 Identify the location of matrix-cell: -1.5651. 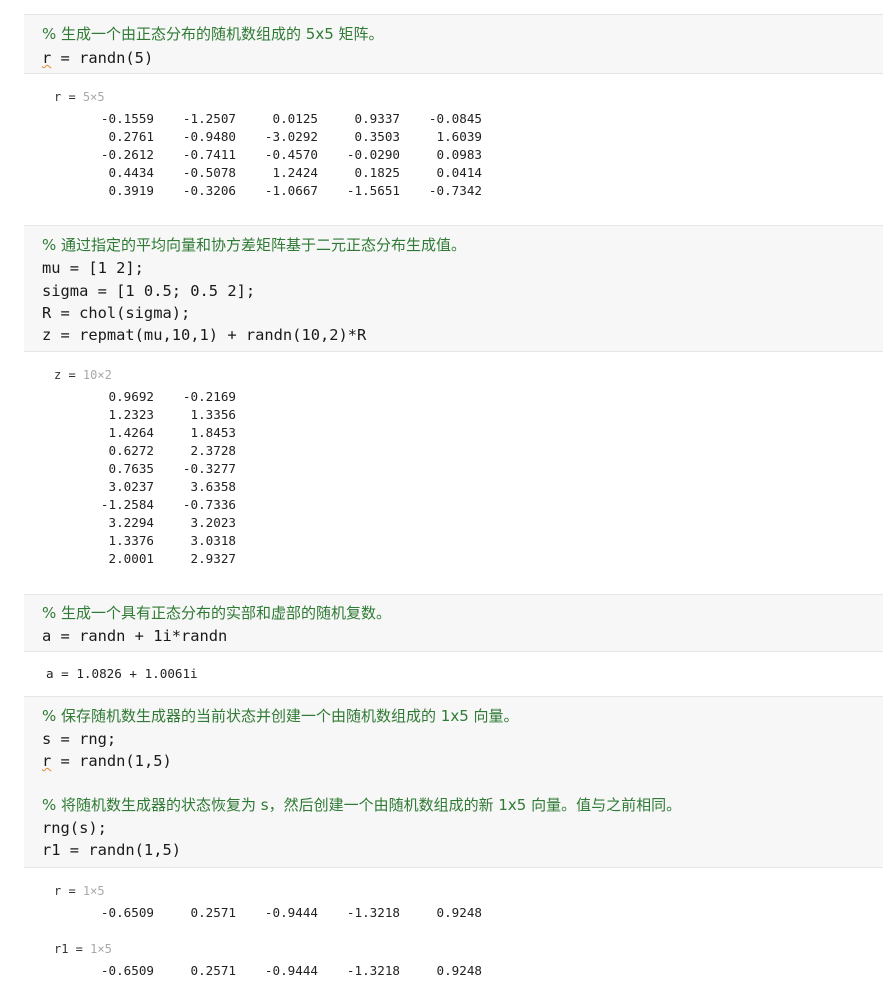
(373, 190).